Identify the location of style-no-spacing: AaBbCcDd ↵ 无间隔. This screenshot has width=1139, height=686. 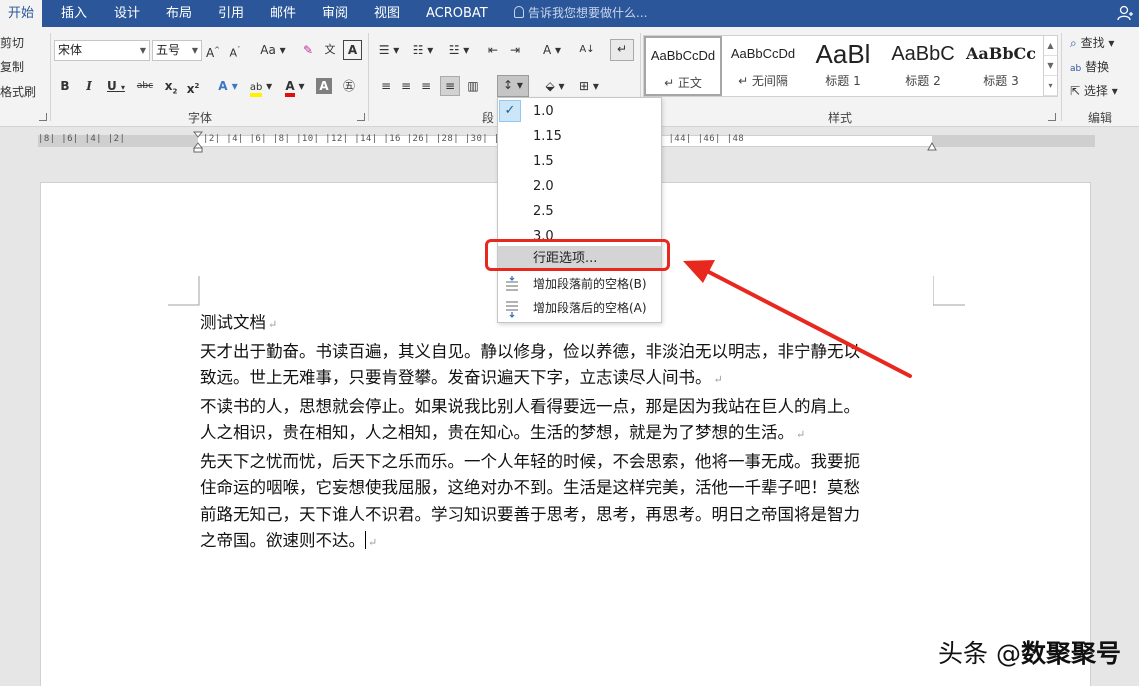
(763, 66).